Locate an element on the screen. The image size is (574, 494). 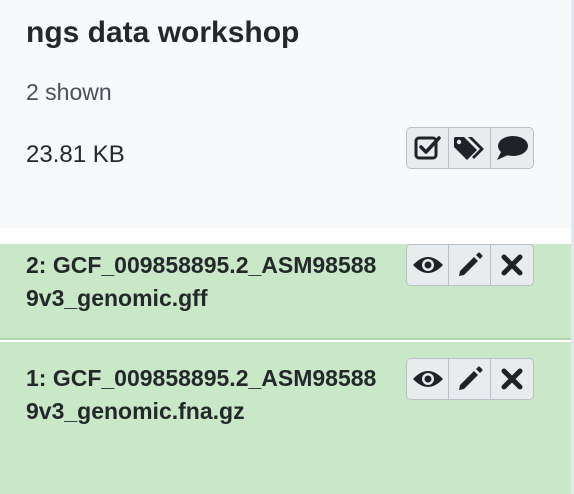
history-actions is located at coordinates (470, 148).